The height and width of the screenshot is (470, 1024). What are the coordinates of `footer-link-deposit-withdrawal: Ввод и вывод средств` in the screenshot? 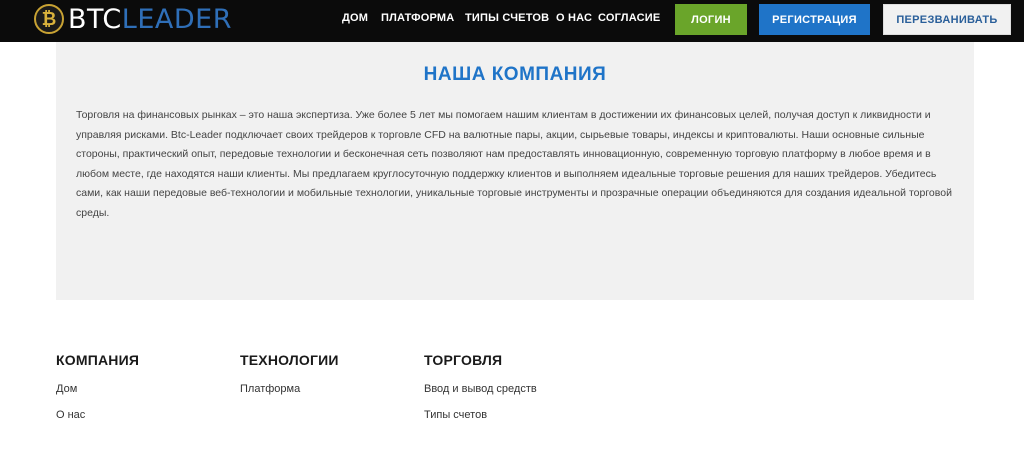 It's located at (480, 389).